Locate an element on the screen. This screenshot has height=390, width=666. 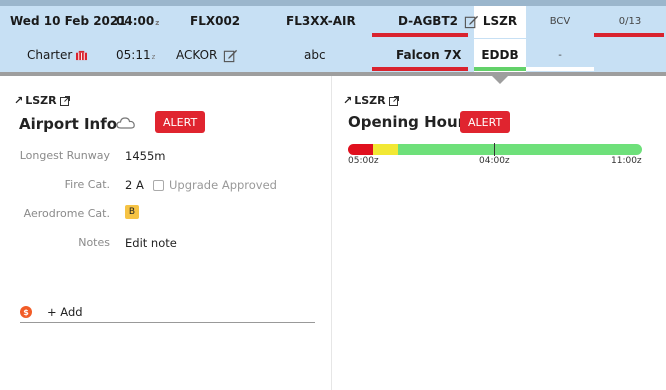
flight-number: FLX002 is located at coordinates (215, 21).